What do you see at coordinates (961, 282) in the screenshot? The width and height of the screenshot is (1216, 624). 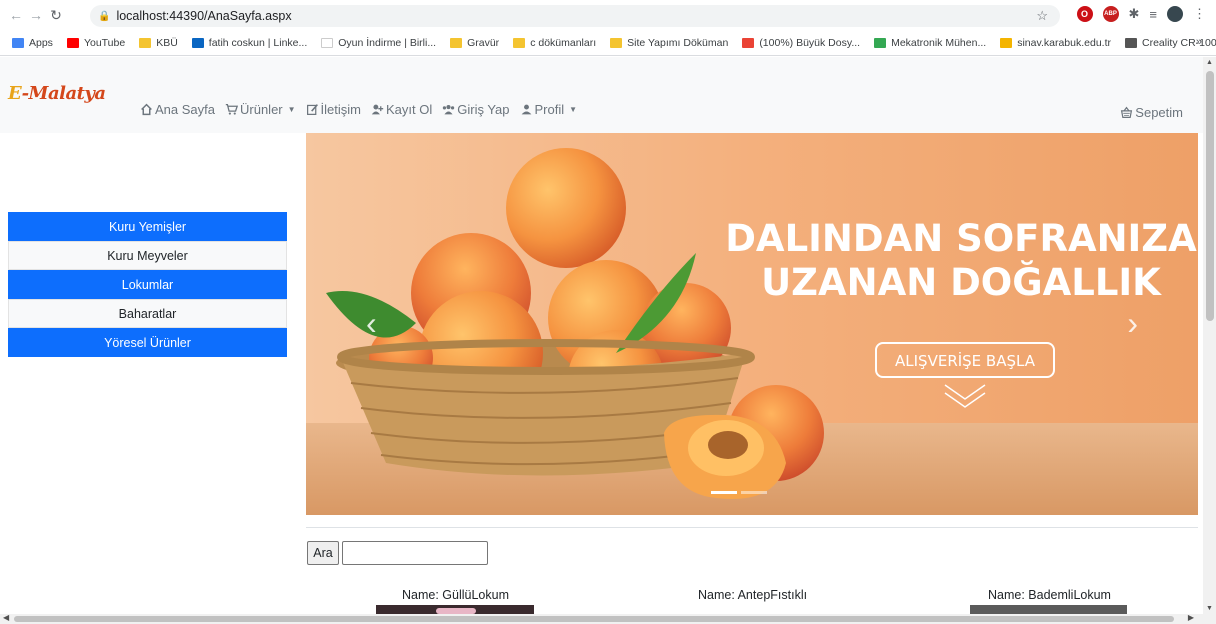 I see `slide-headline-2: UZANAN DOĞALLIK` at bounding box center [961, 282].